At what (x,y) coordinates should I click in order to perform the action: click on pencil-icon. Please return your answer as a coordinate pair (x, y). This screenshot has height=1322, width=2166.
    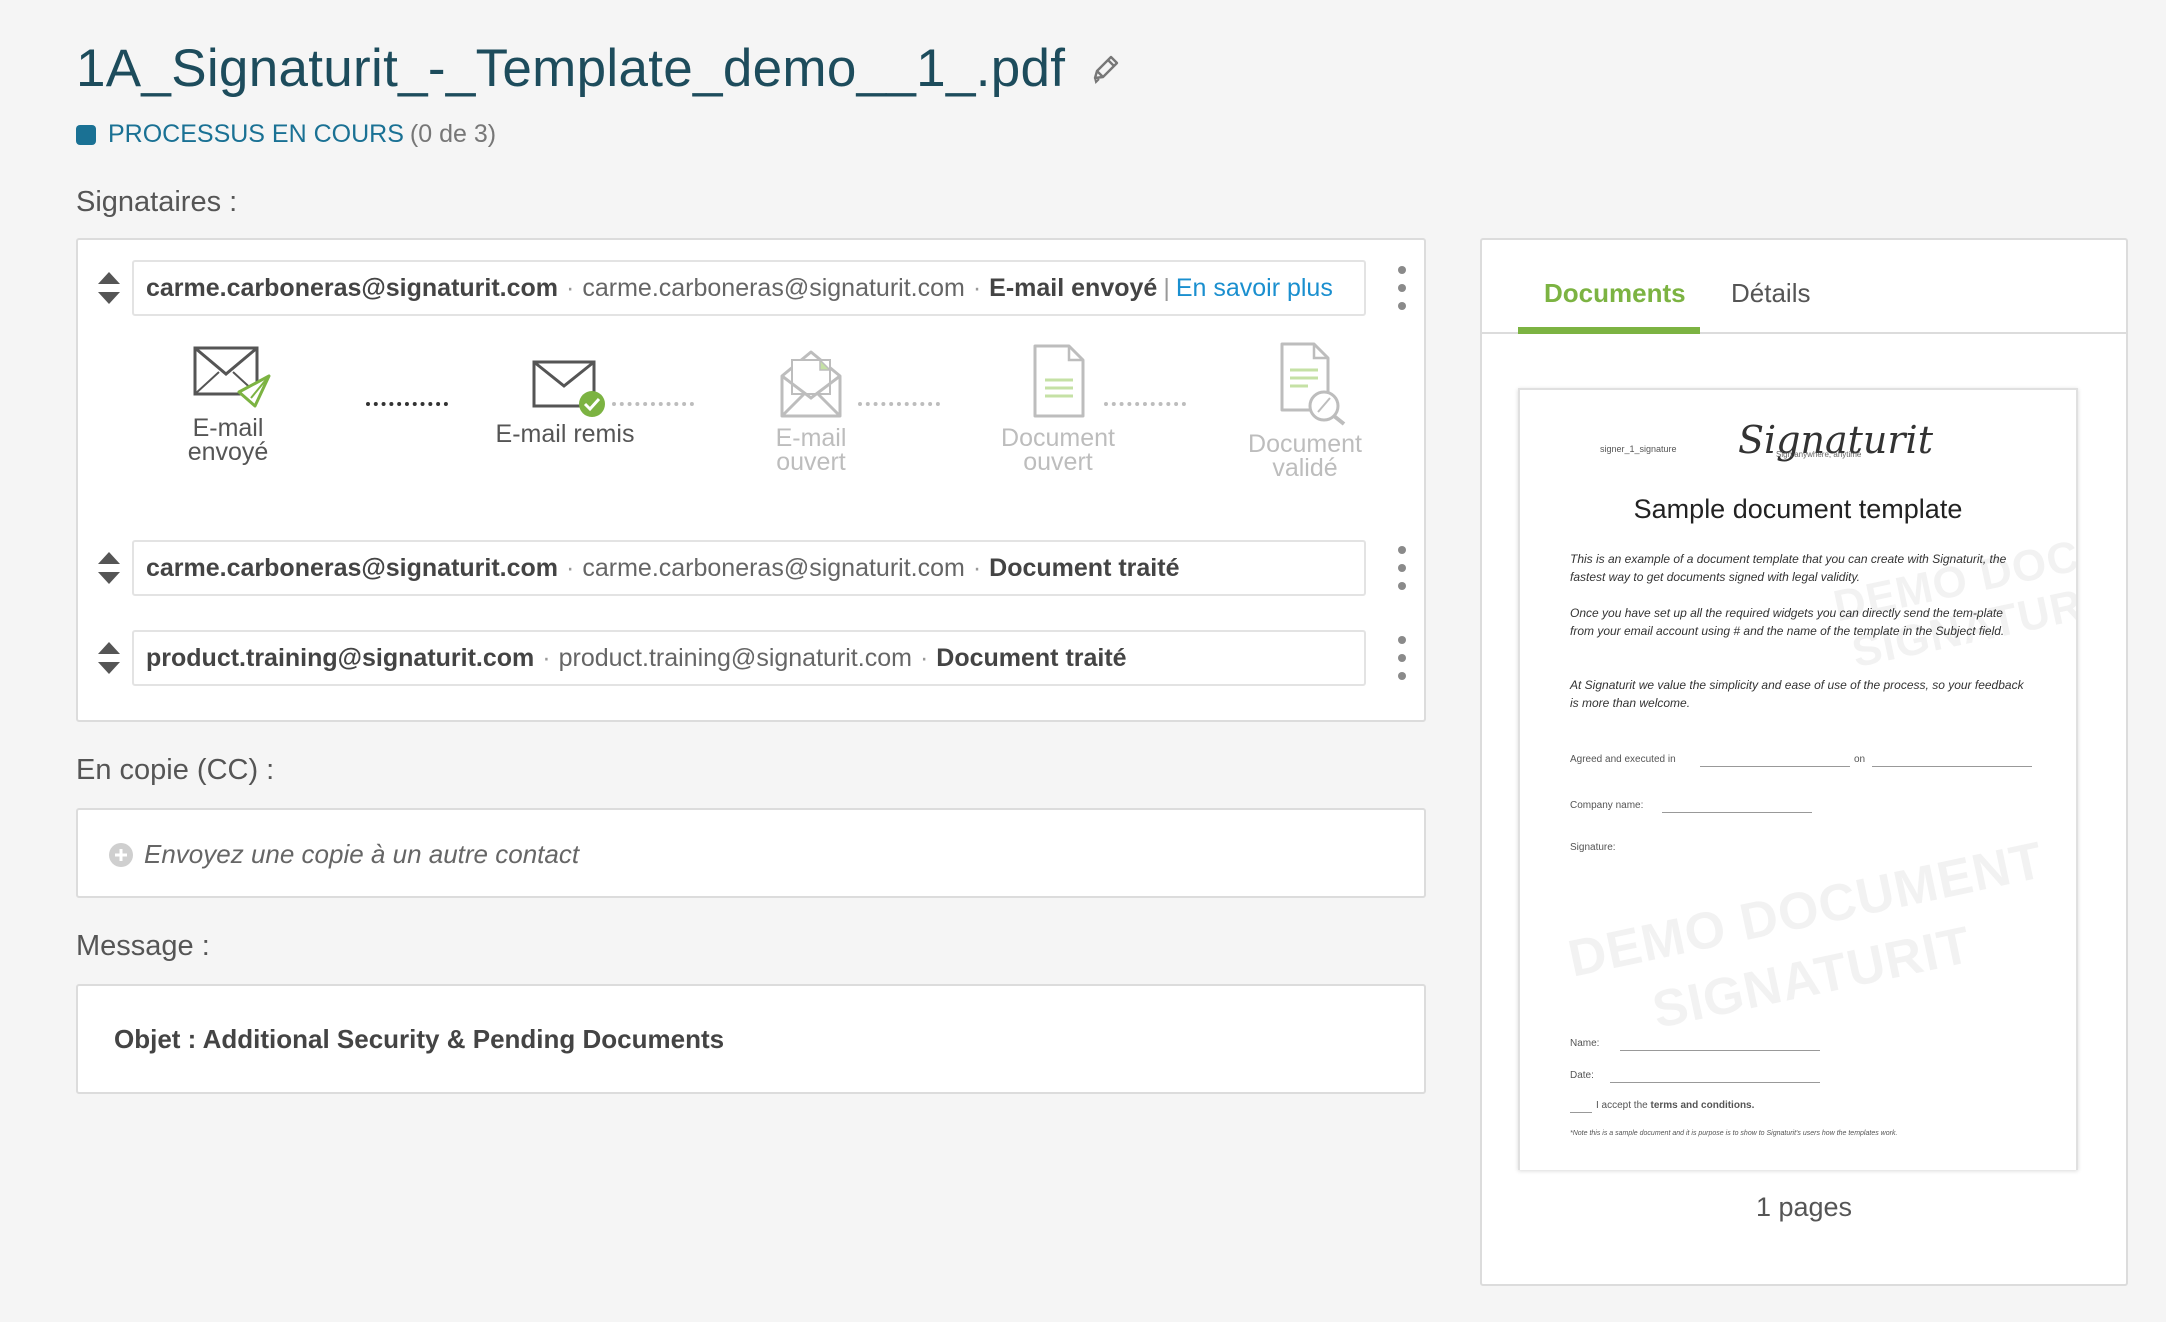
    Looking at the image, I should click on (1105, 69).